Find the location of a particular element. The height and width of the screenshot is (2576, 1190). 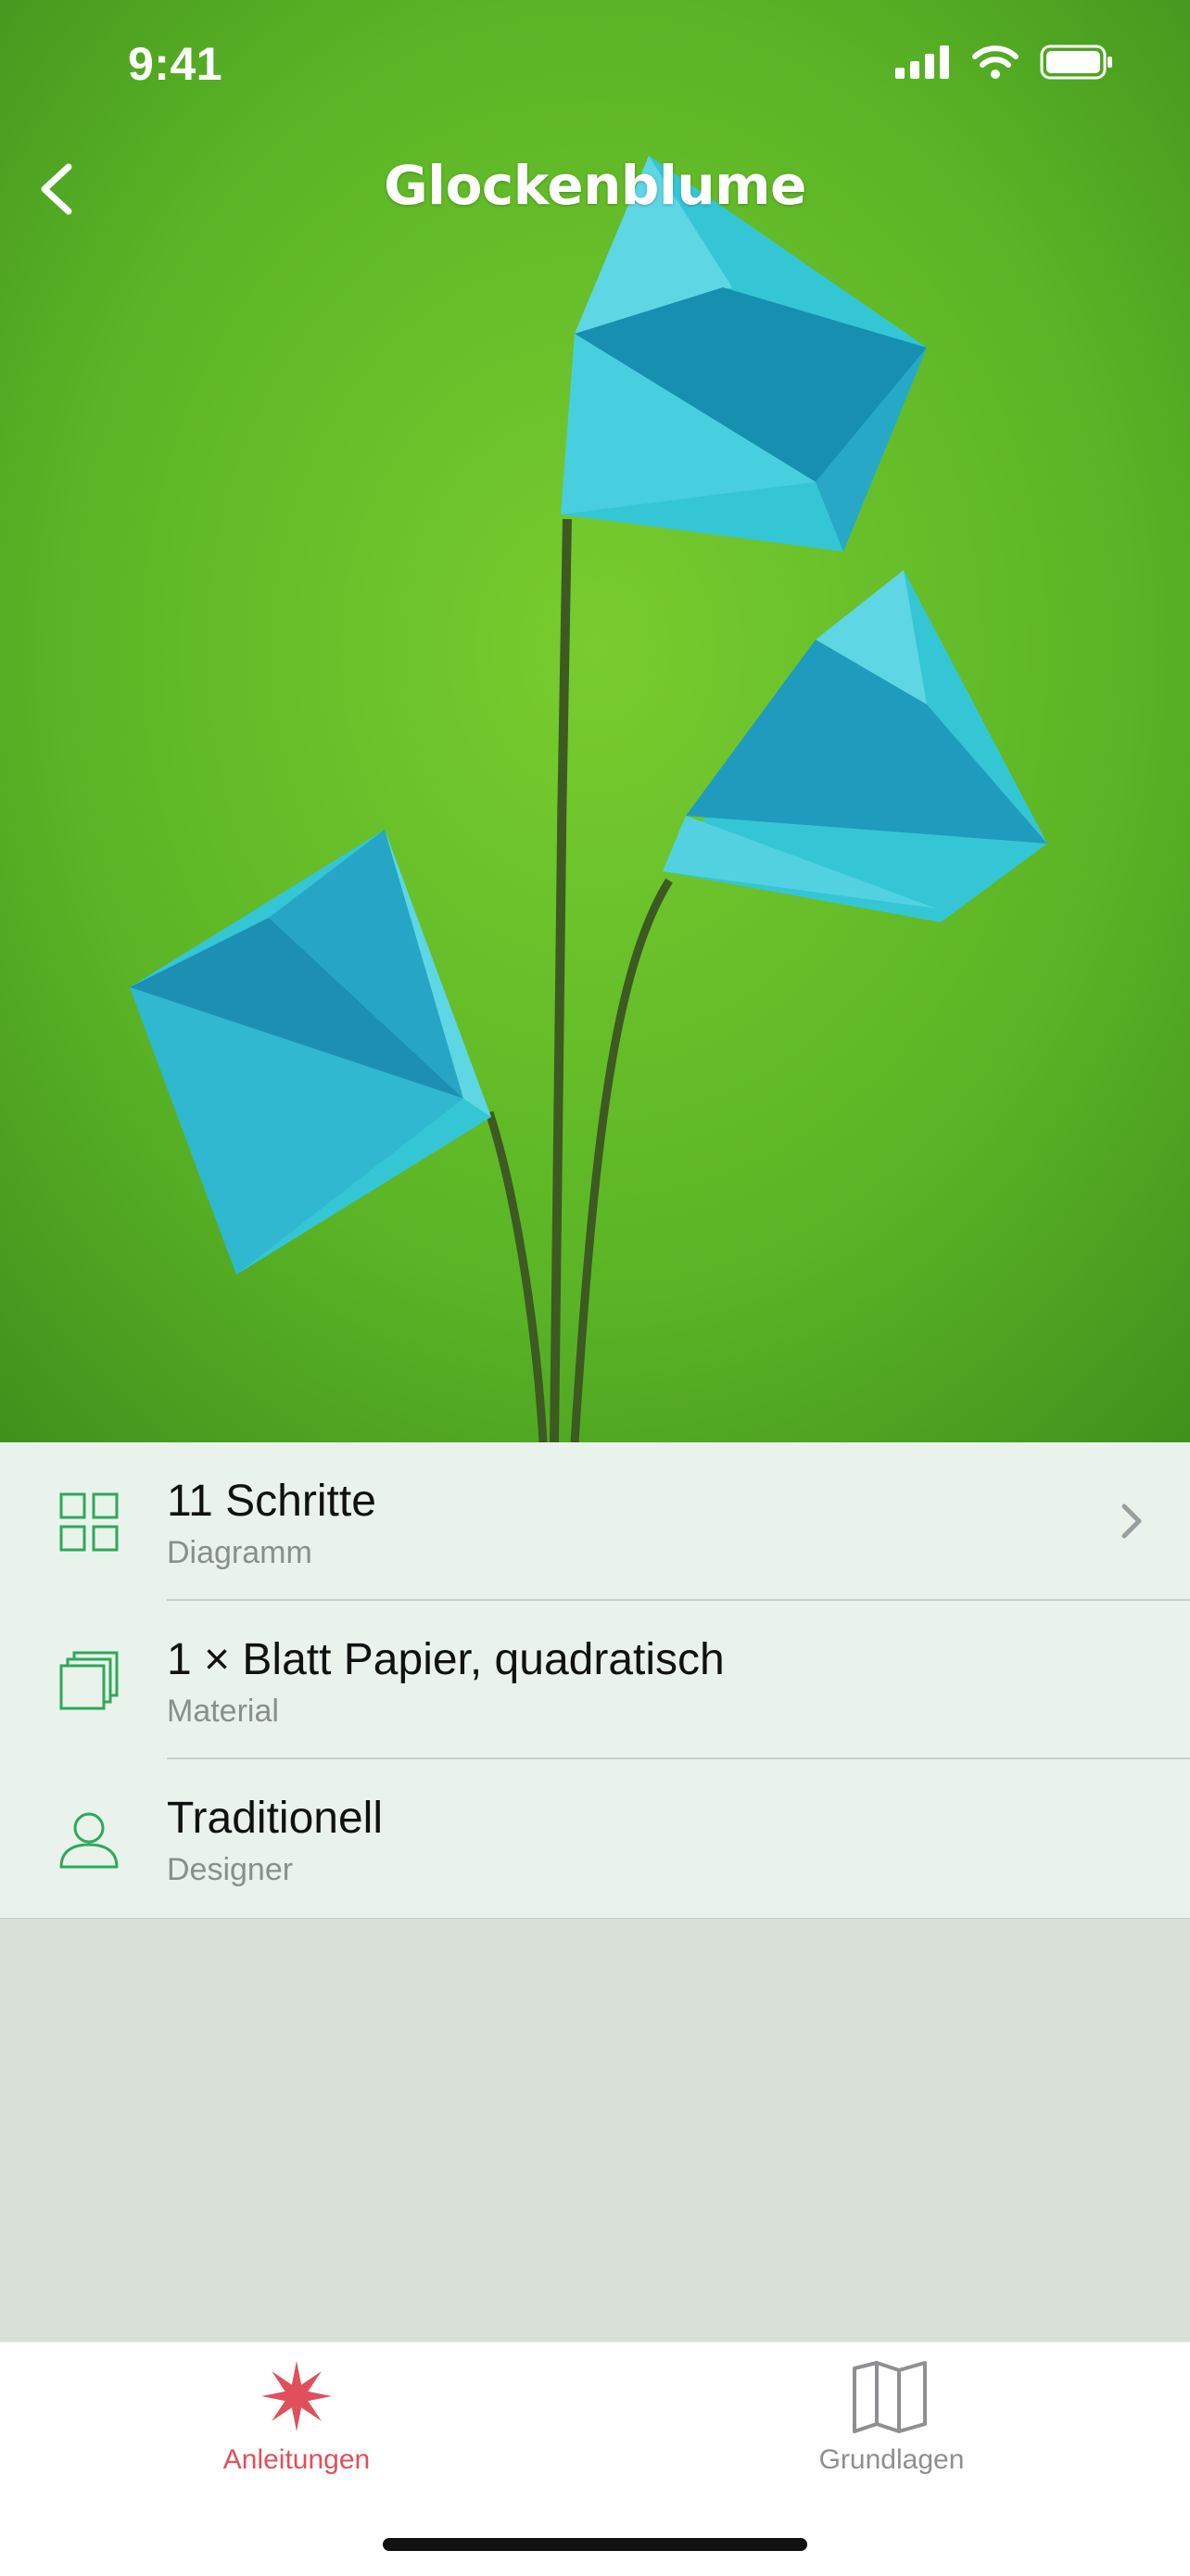

map-icon is located at coordinates (890, 2397).